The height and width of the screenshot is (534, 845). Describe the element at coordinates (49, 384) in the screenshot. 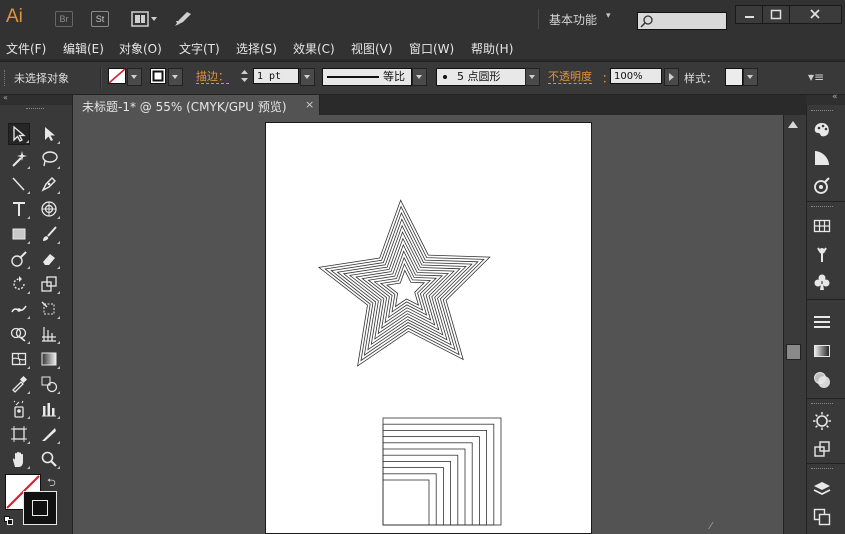

I see `blend-tool` at that location.